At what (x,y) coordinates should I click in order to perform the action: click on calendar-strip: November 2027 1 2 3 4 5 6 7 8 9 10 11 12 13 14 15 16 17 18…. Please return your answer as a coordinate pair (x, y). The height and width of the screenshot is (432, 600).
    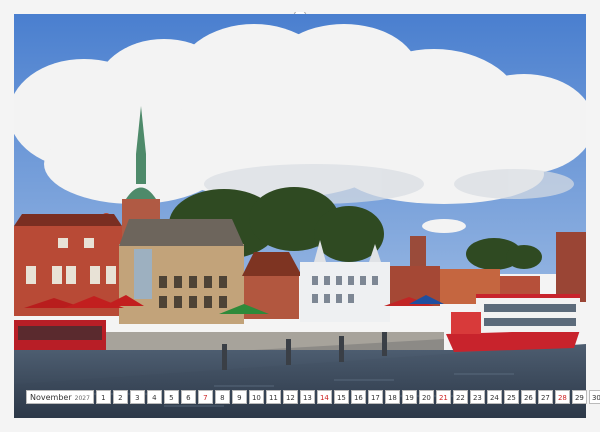
    Looking at the image, I should click on (313, 397).